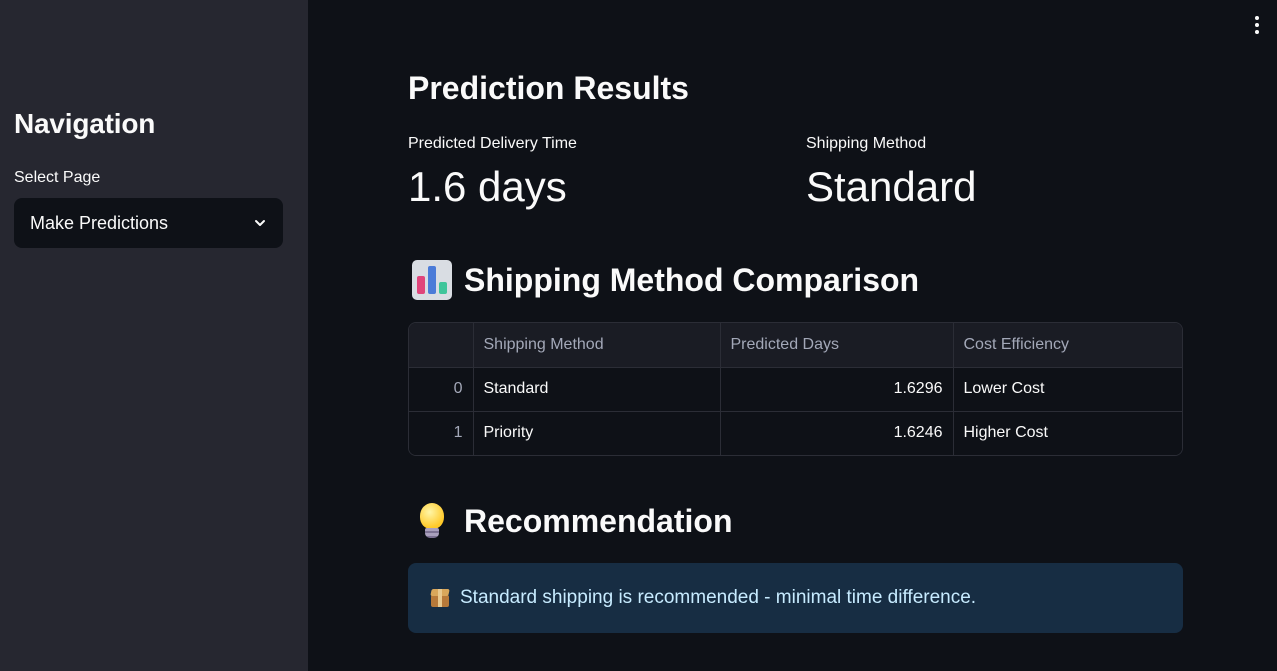 The width and height of the screenshot is (1277, 671). What do you see at coordinates (837, 433) in the screenshot?
I see `cell-predicted-days: 1.6246` at bounding box center [837, 433].